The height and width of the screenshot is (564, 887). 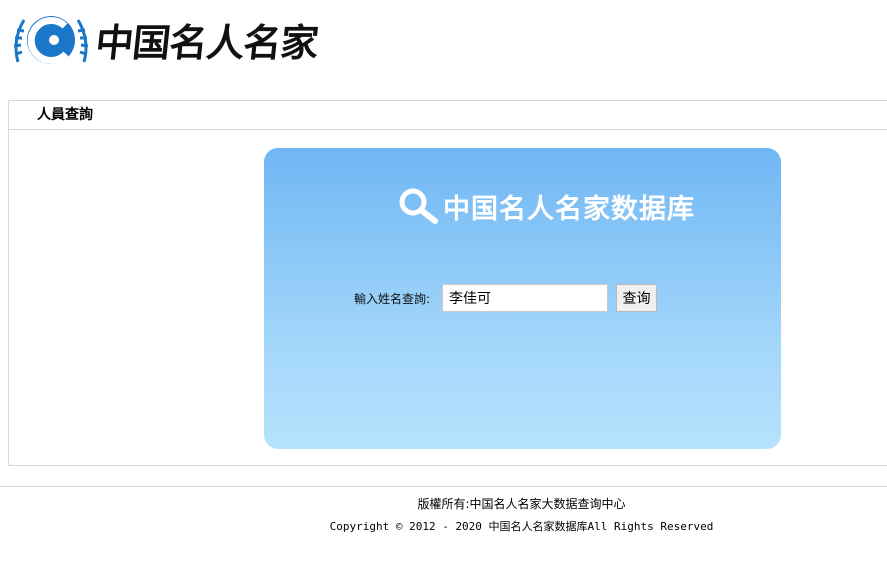 What do you see at coordinates (637, 298) in the screenshot?
I see `search-button: 查询` at bounding box center [637, 298].